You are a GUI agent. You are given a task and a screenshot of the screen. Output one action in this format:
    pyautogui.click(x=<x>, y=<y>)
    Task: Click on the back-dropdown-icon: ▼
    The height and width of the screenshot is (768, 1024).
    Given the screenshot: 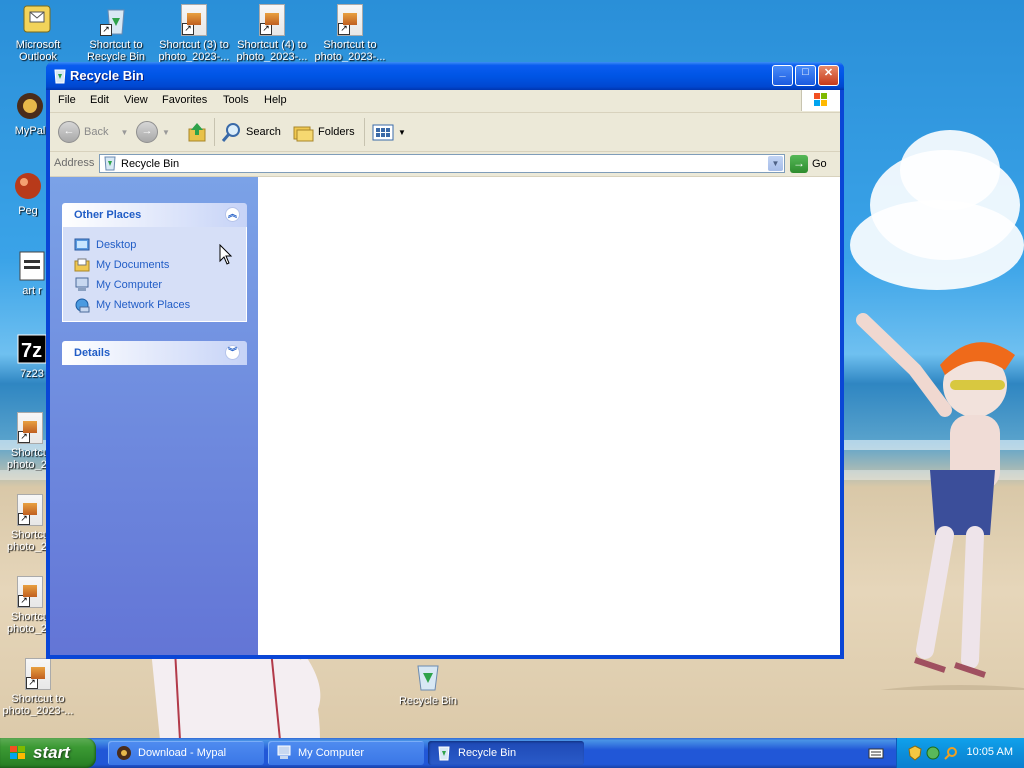 What is the action you would take?
    pyautogui.click(x=124, y=132)
    